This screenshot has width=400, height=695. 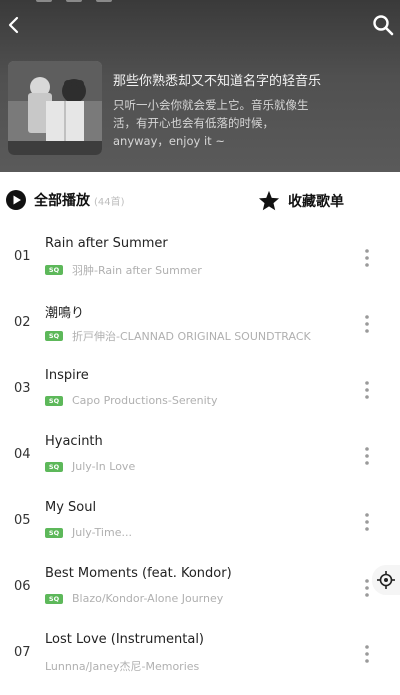 I want to click on track-number: 01, so click(x=22, y=256).